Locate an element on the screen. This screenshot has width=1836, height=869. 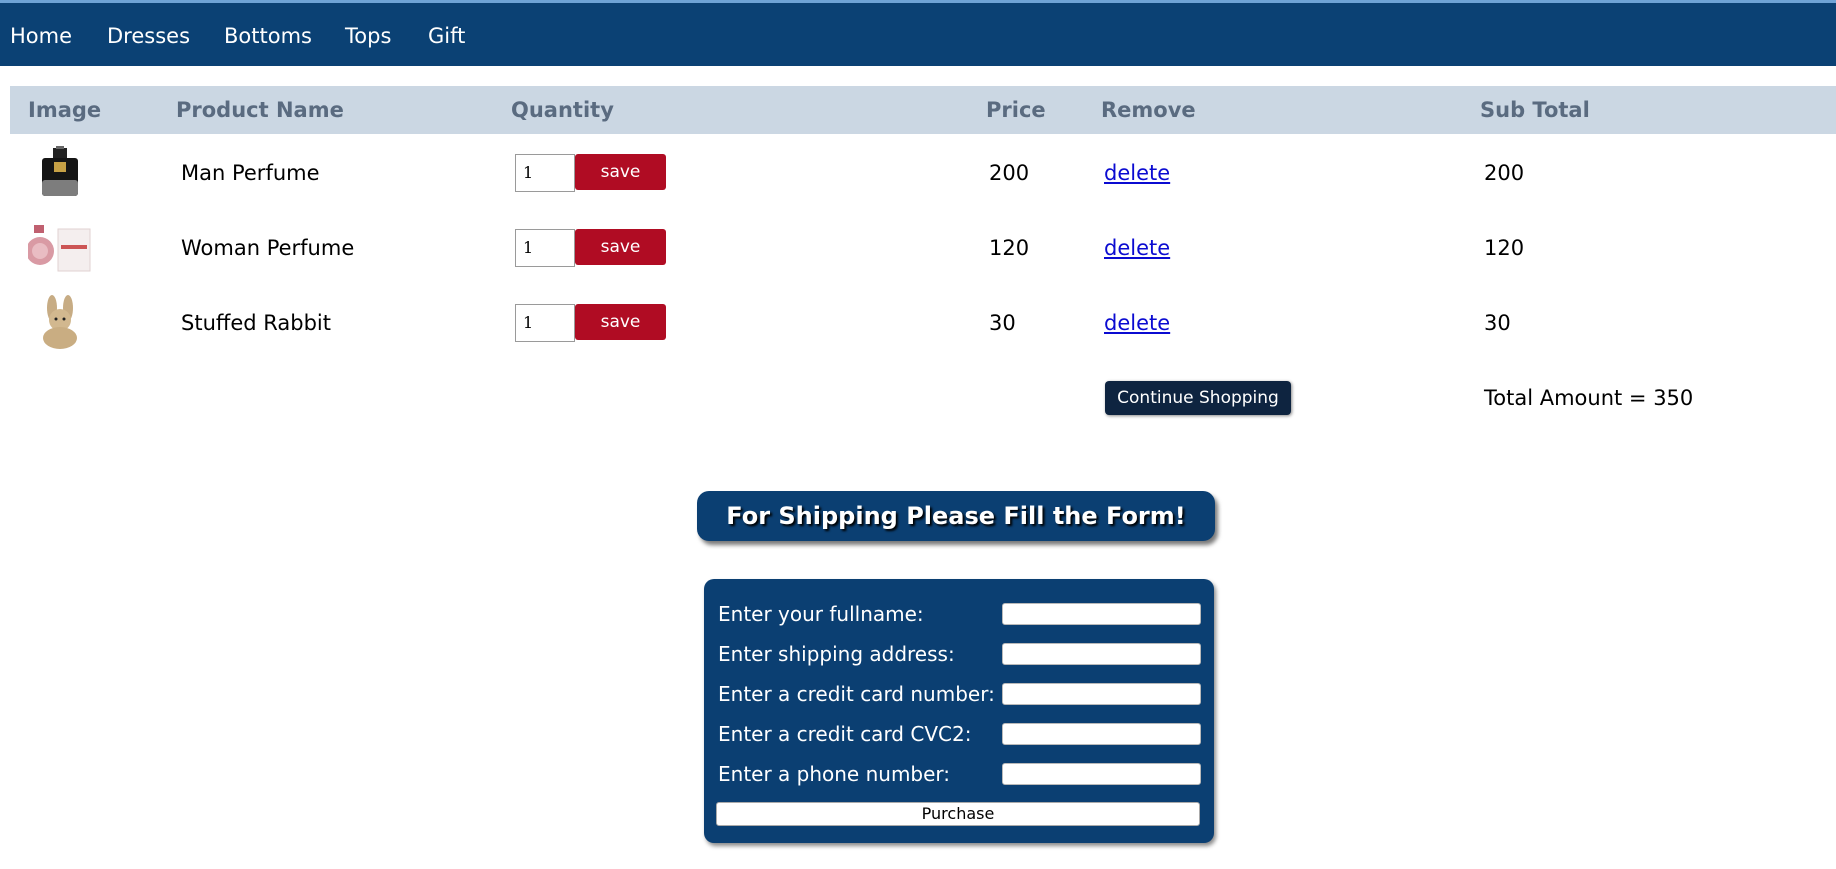
rabbit-plush-icon is located at coordinates (60, 322).